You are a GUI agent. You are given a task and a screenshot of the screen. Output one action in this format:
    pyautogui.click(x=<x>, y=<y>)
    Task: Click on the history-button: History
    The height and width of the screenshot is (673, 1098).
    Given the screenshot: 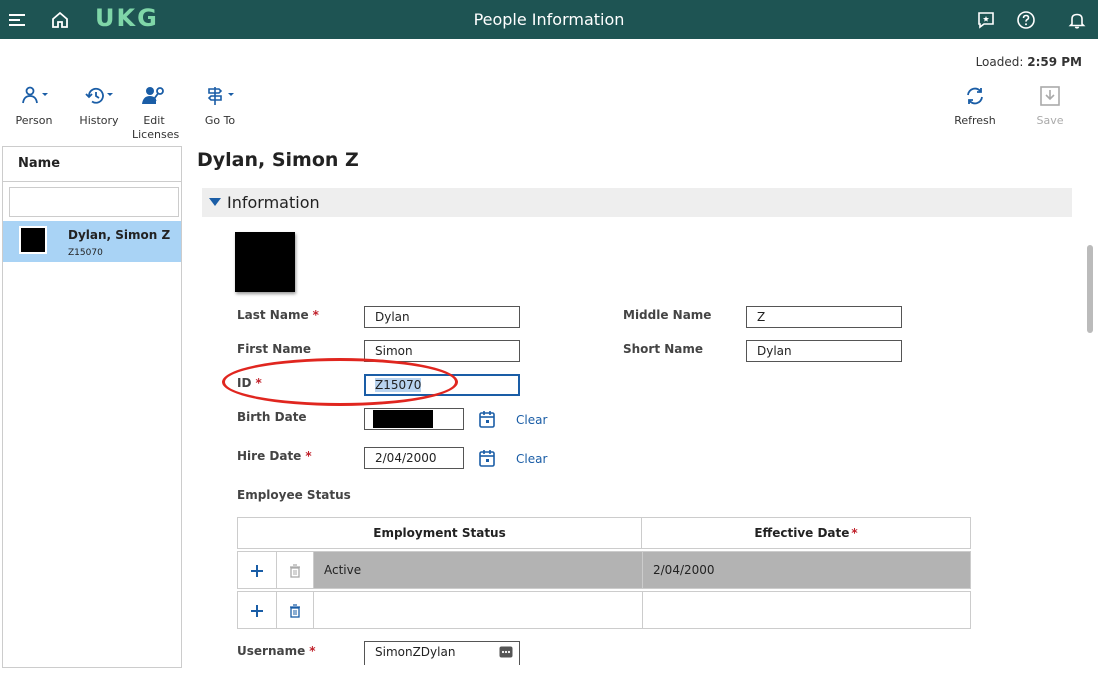 What is the action you would take?
    pyautogui.click(x=99, y=105)
    